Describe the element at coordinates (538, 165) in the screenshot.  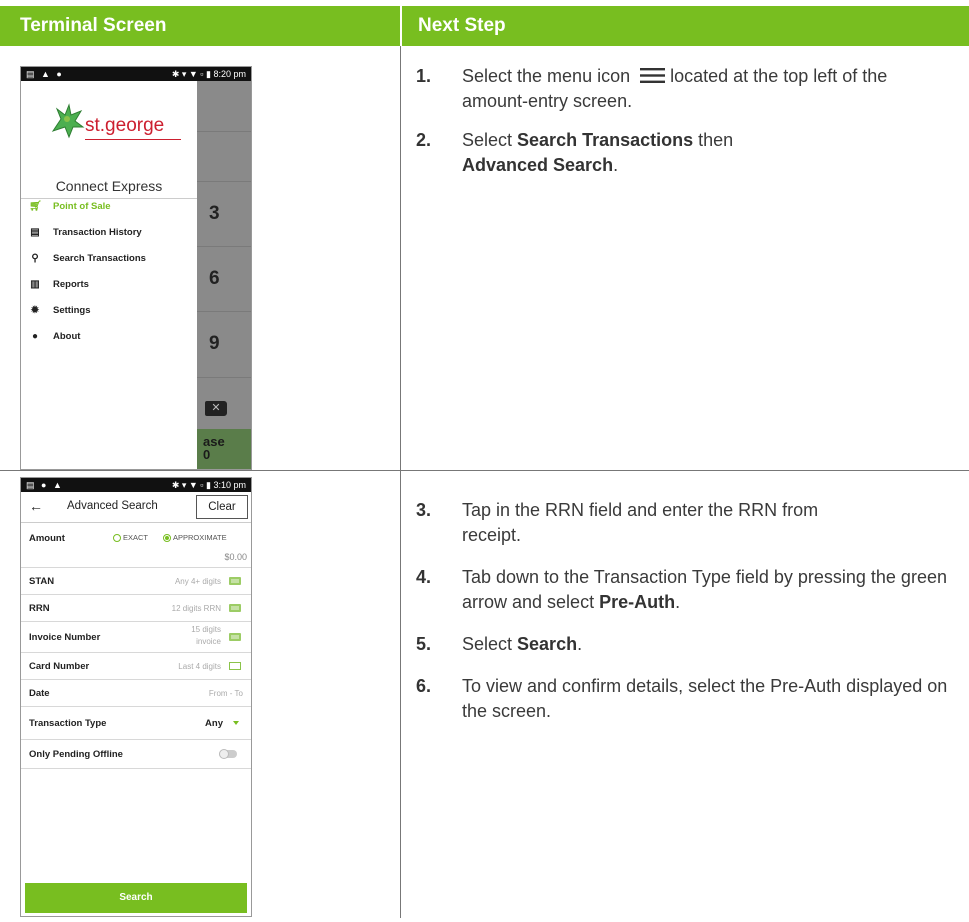
I see `step-emphasis: Advanced Search` at that location.